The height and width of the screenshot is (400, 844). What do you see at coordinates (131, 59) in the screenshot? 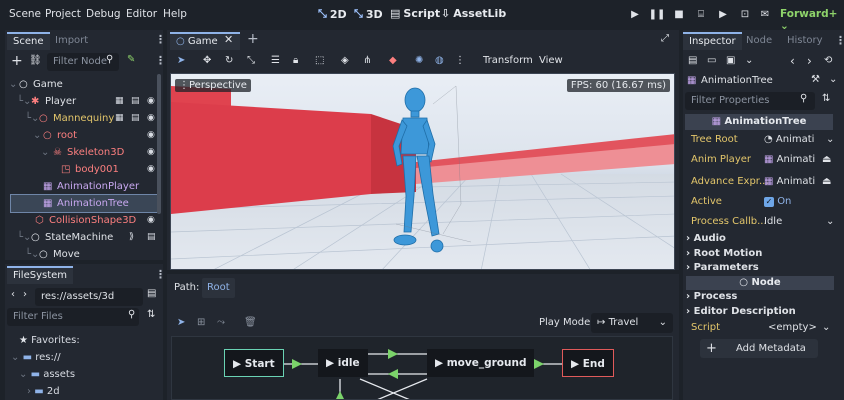
I see `attach-script-icon: ✎` at bounding box center [131, 59].